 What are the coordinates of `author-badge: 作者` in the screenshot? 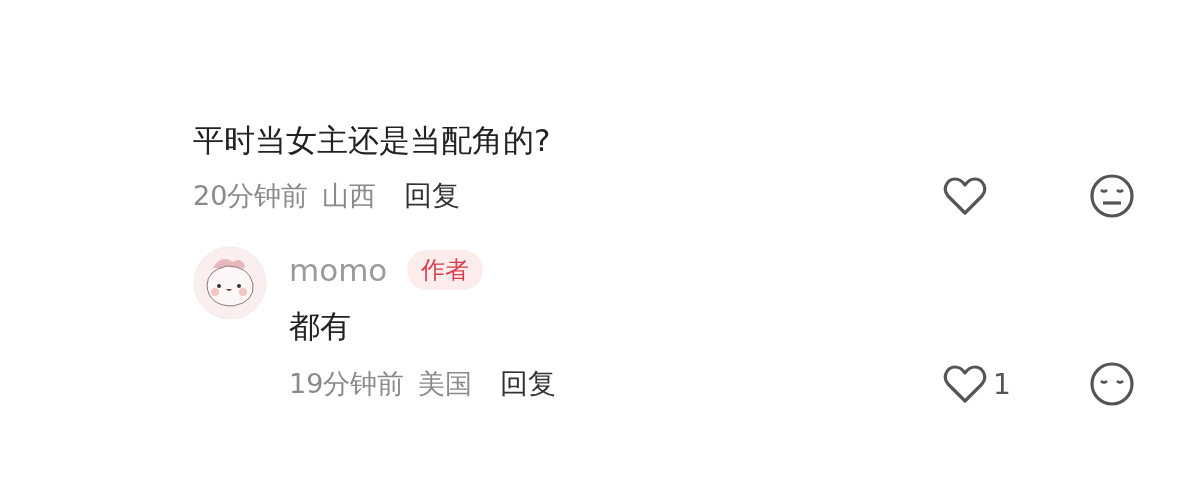 It's located at (445, 270).